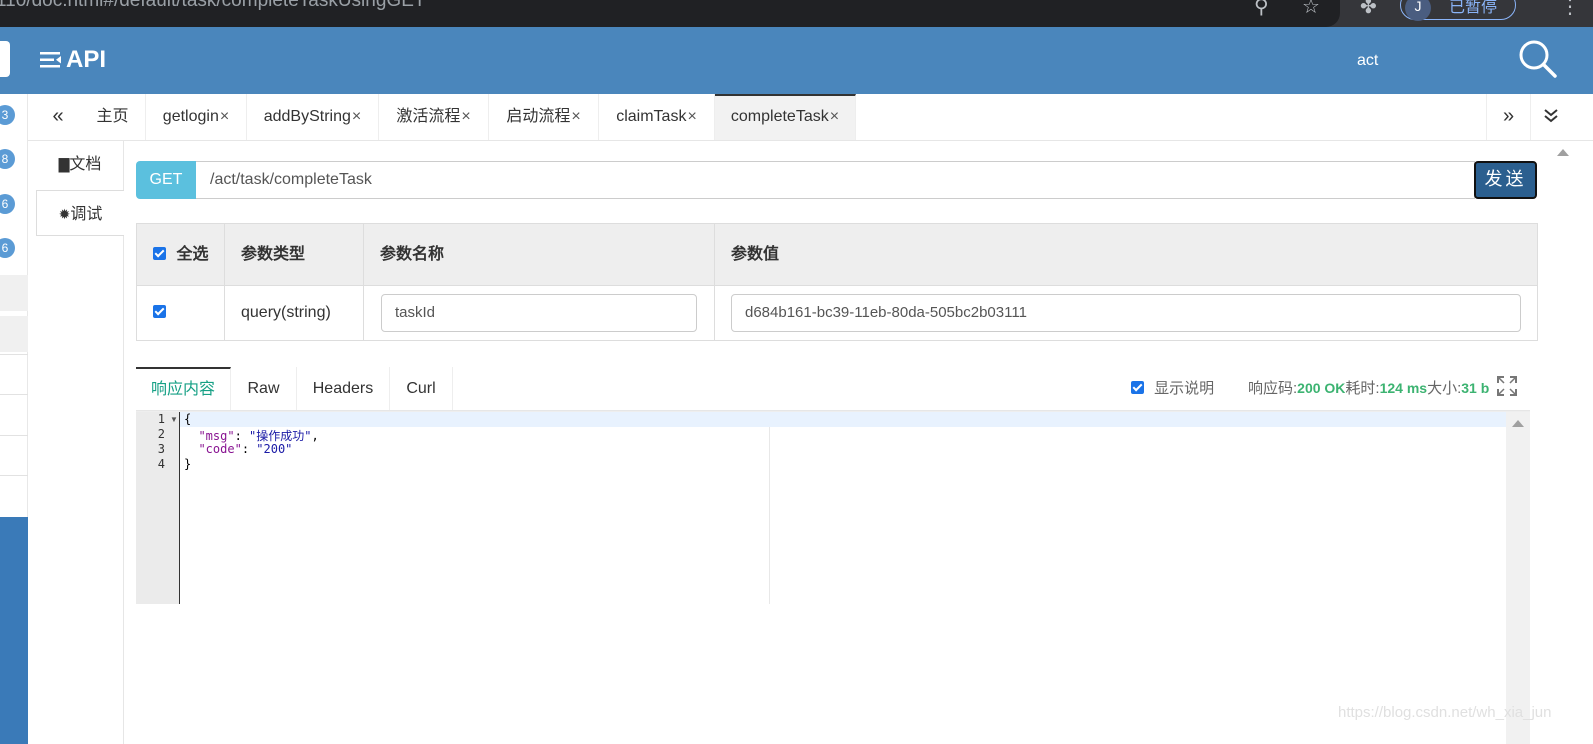 The height and width of the screenshot is (744, 1593). I want to click on search-icon, so click(1538, 59).